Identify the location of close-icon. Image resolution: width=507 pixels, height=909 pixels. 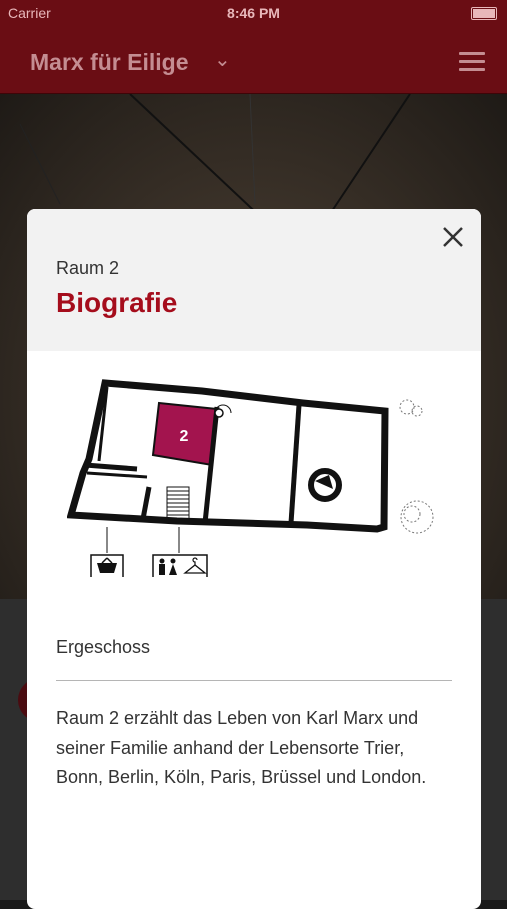
(453, 237).